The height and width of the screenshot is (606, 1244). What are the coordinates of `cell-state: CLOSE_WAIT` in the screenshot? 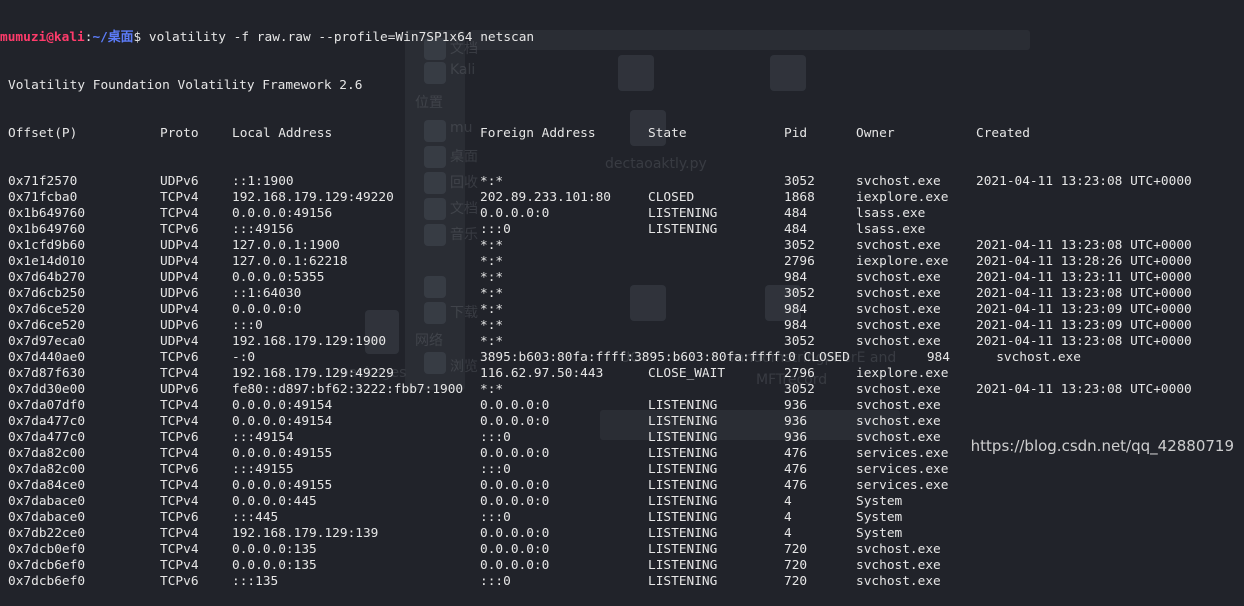 It's located at (687, 373).